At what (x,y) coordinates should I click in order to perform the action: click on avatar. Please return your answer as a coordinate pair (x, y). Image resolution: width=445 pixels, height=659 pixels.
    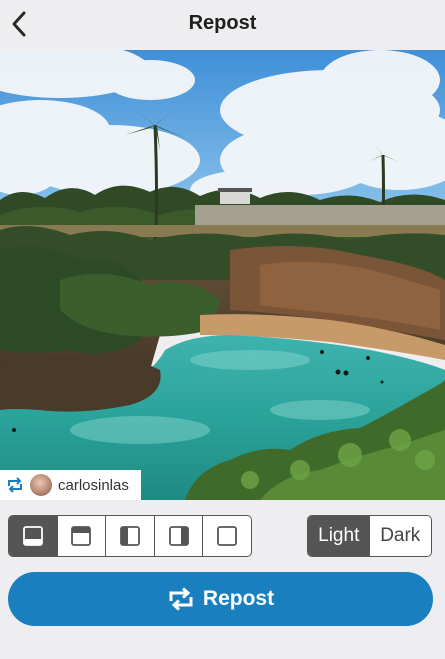
    Looking at the image, I should click on (41, 485).